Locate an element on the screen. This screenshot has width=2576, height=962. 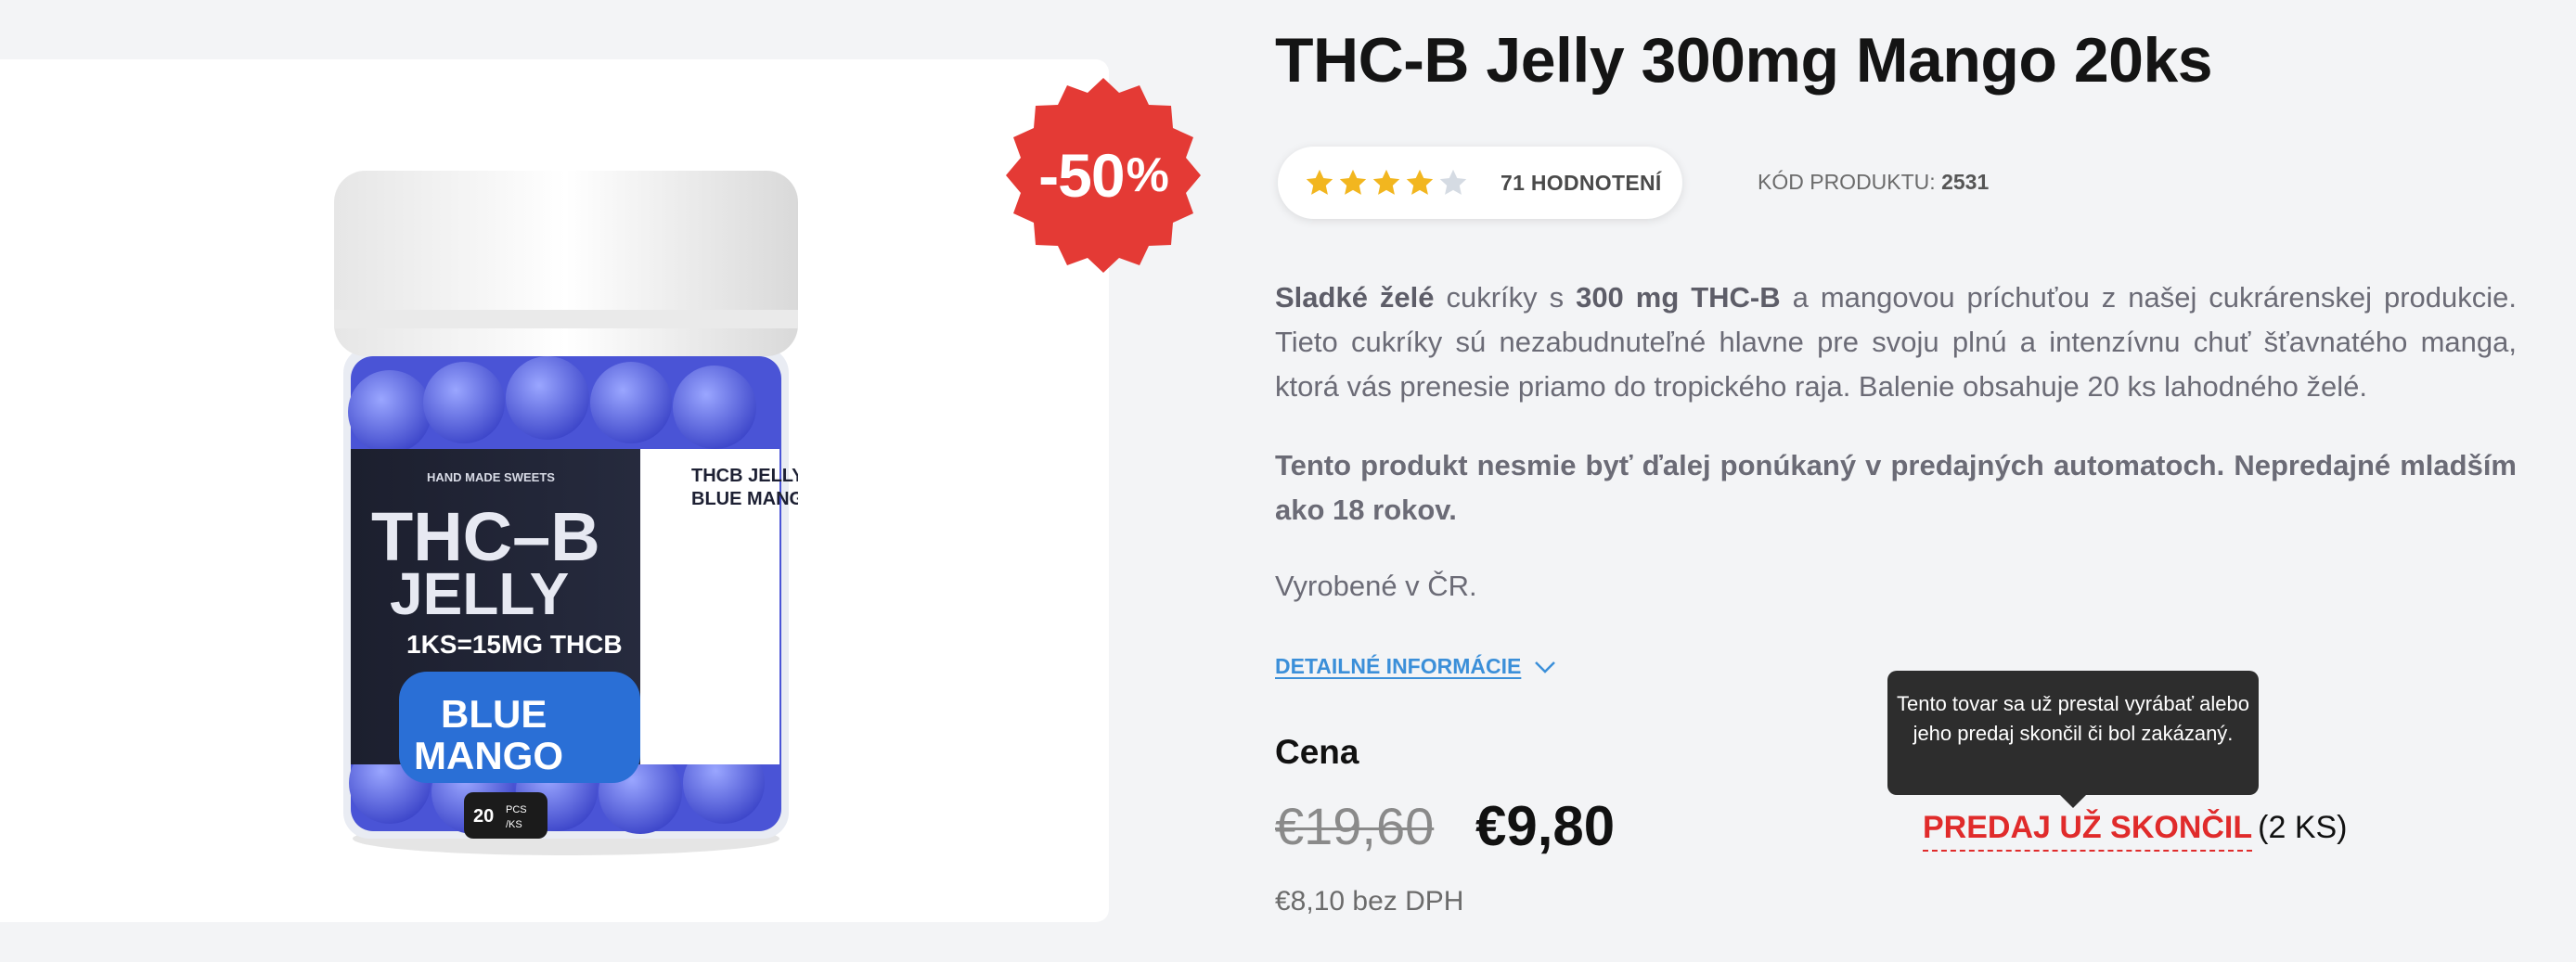
jar-dose-text: 1KS=15MG THCB is located at coordinates (514, 644).